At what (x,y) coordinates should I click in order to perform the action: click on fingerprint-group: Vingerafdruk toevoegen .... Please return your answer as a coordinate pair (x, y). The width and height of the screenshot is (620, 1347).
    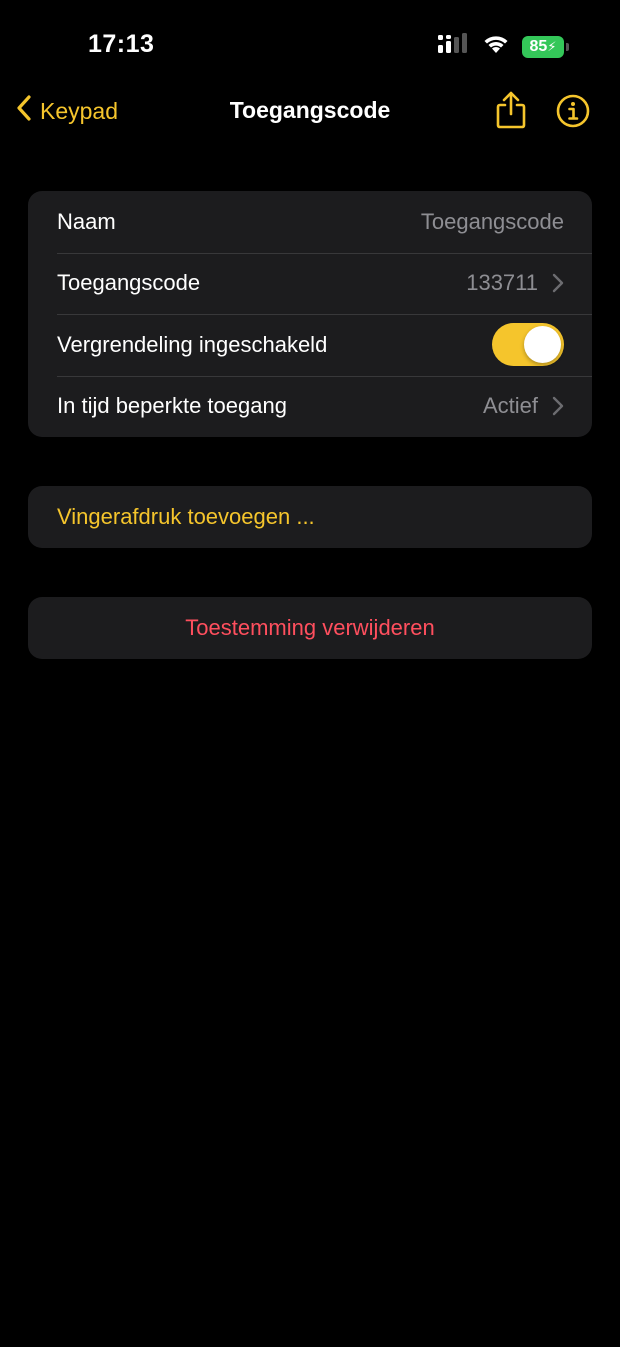
    Looking at the image, I should click on (310, 517).